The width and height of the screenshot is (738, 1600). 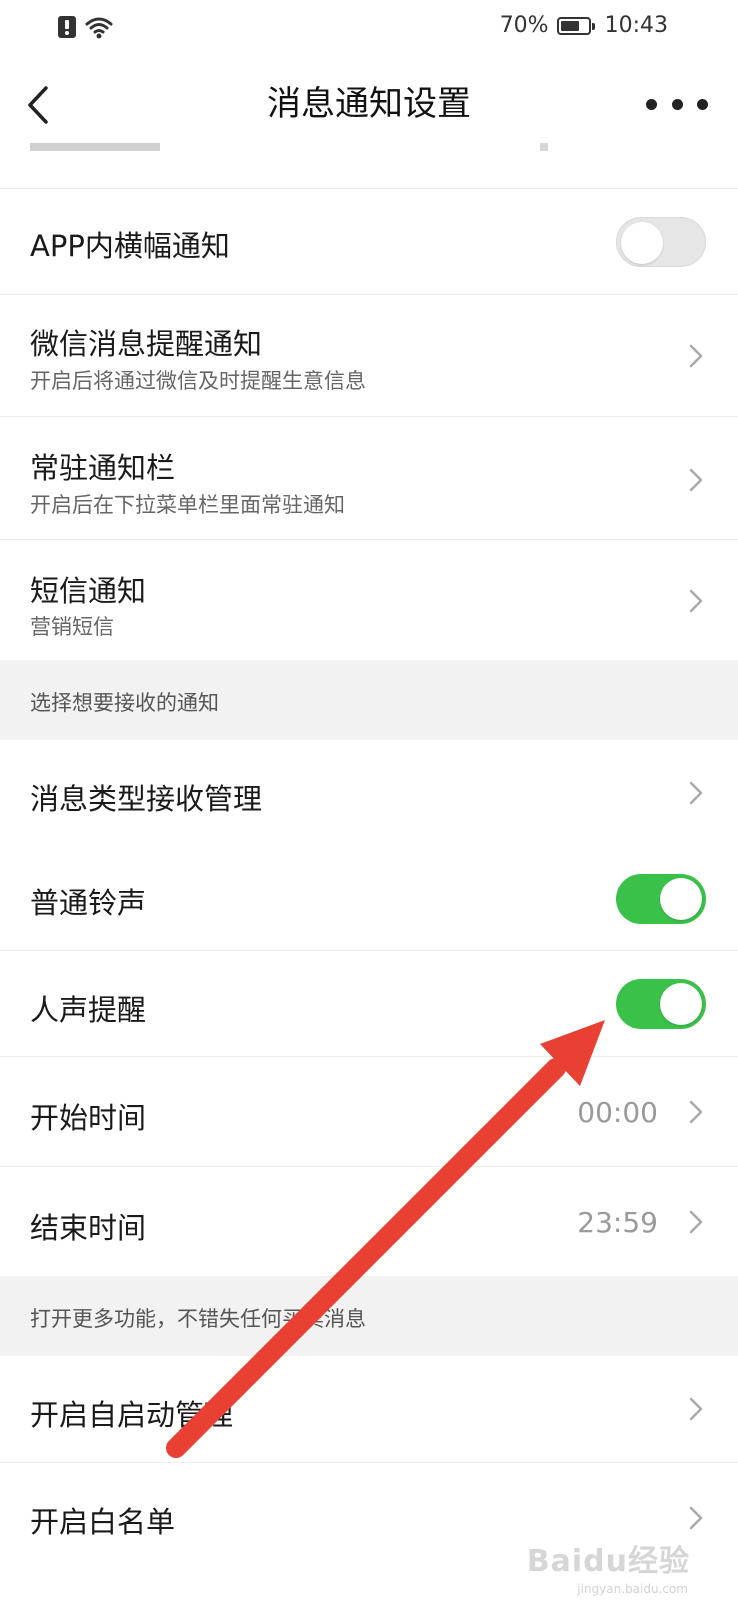 What do you see at coordinates (146, 344) in the screenshot?
I see `row-label: 微信消息提醒通知` at bounding box center [146, 344].